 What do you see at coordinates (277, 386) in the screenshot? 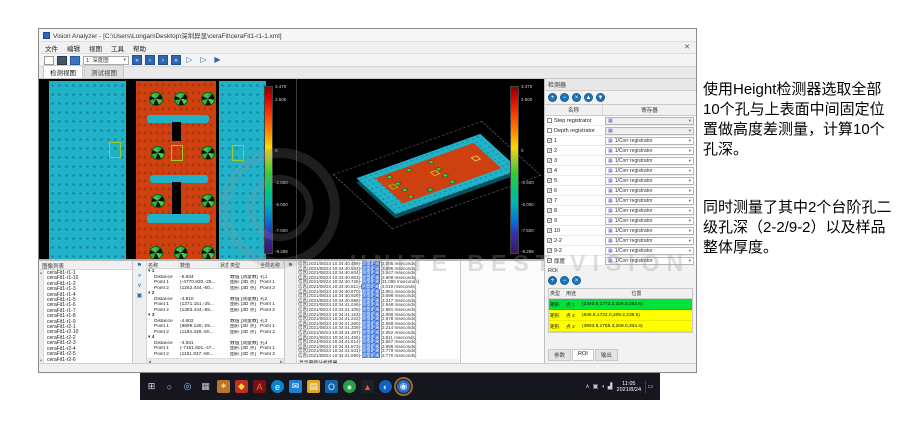
I see `edge-icon: e` at bounding box center [277, 386].